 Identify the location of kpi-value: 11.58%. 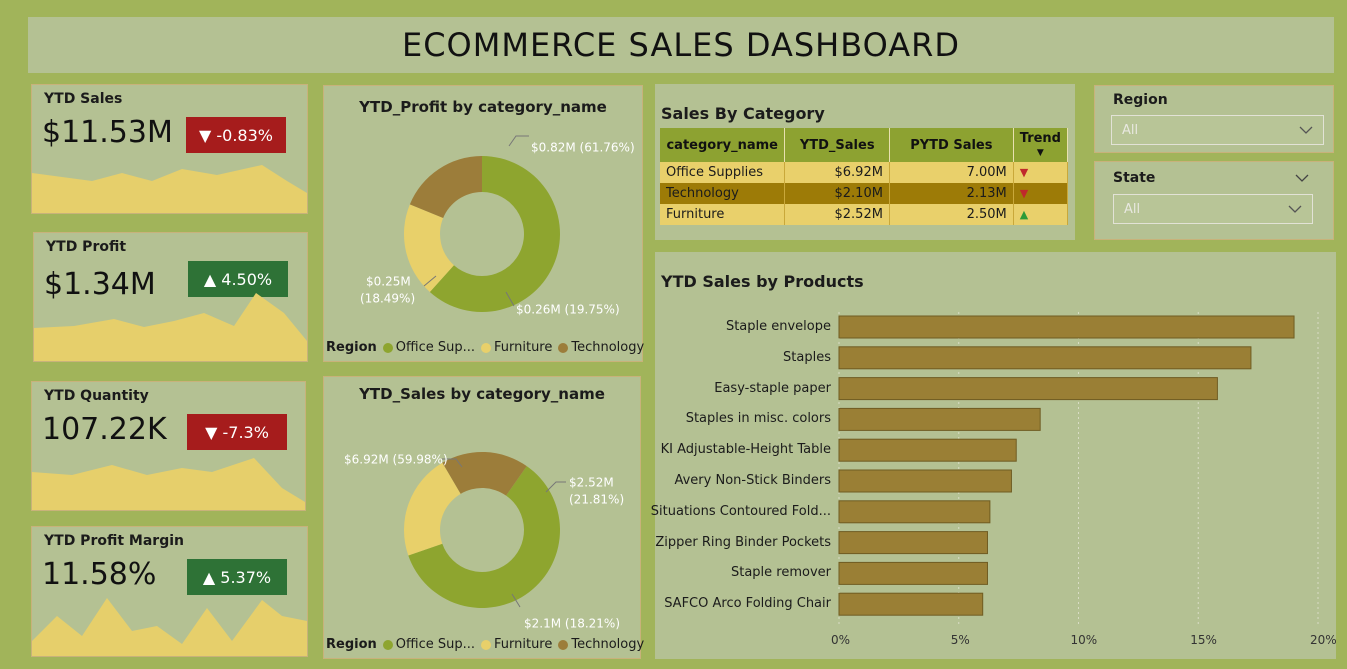
(99, 574).